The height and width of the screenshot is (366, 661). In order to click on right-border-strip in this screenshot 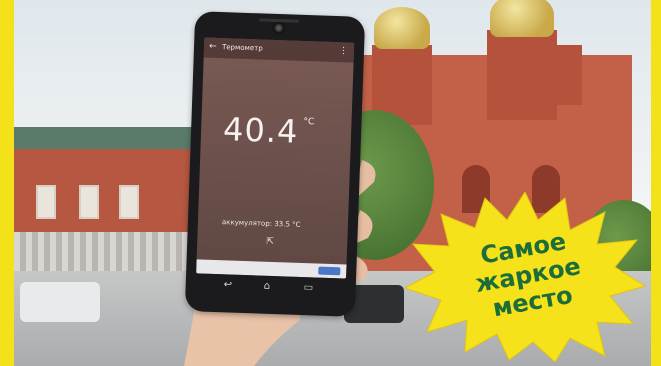, I will do `click(656, 183)`.